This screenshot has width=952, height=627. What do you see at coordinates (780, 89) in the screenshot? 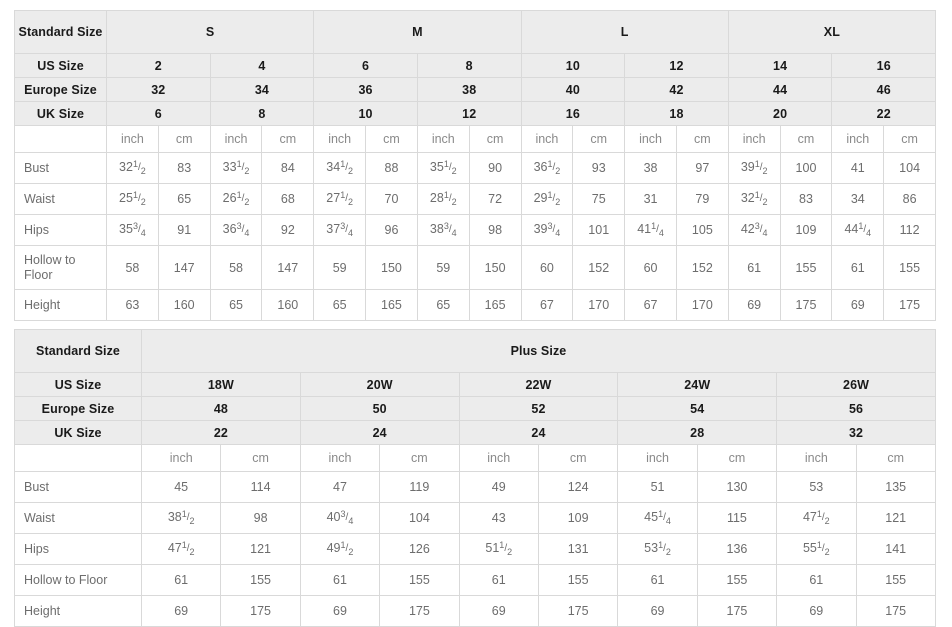
I see `europe-size-value: 44` at bounding box center [780, 89].